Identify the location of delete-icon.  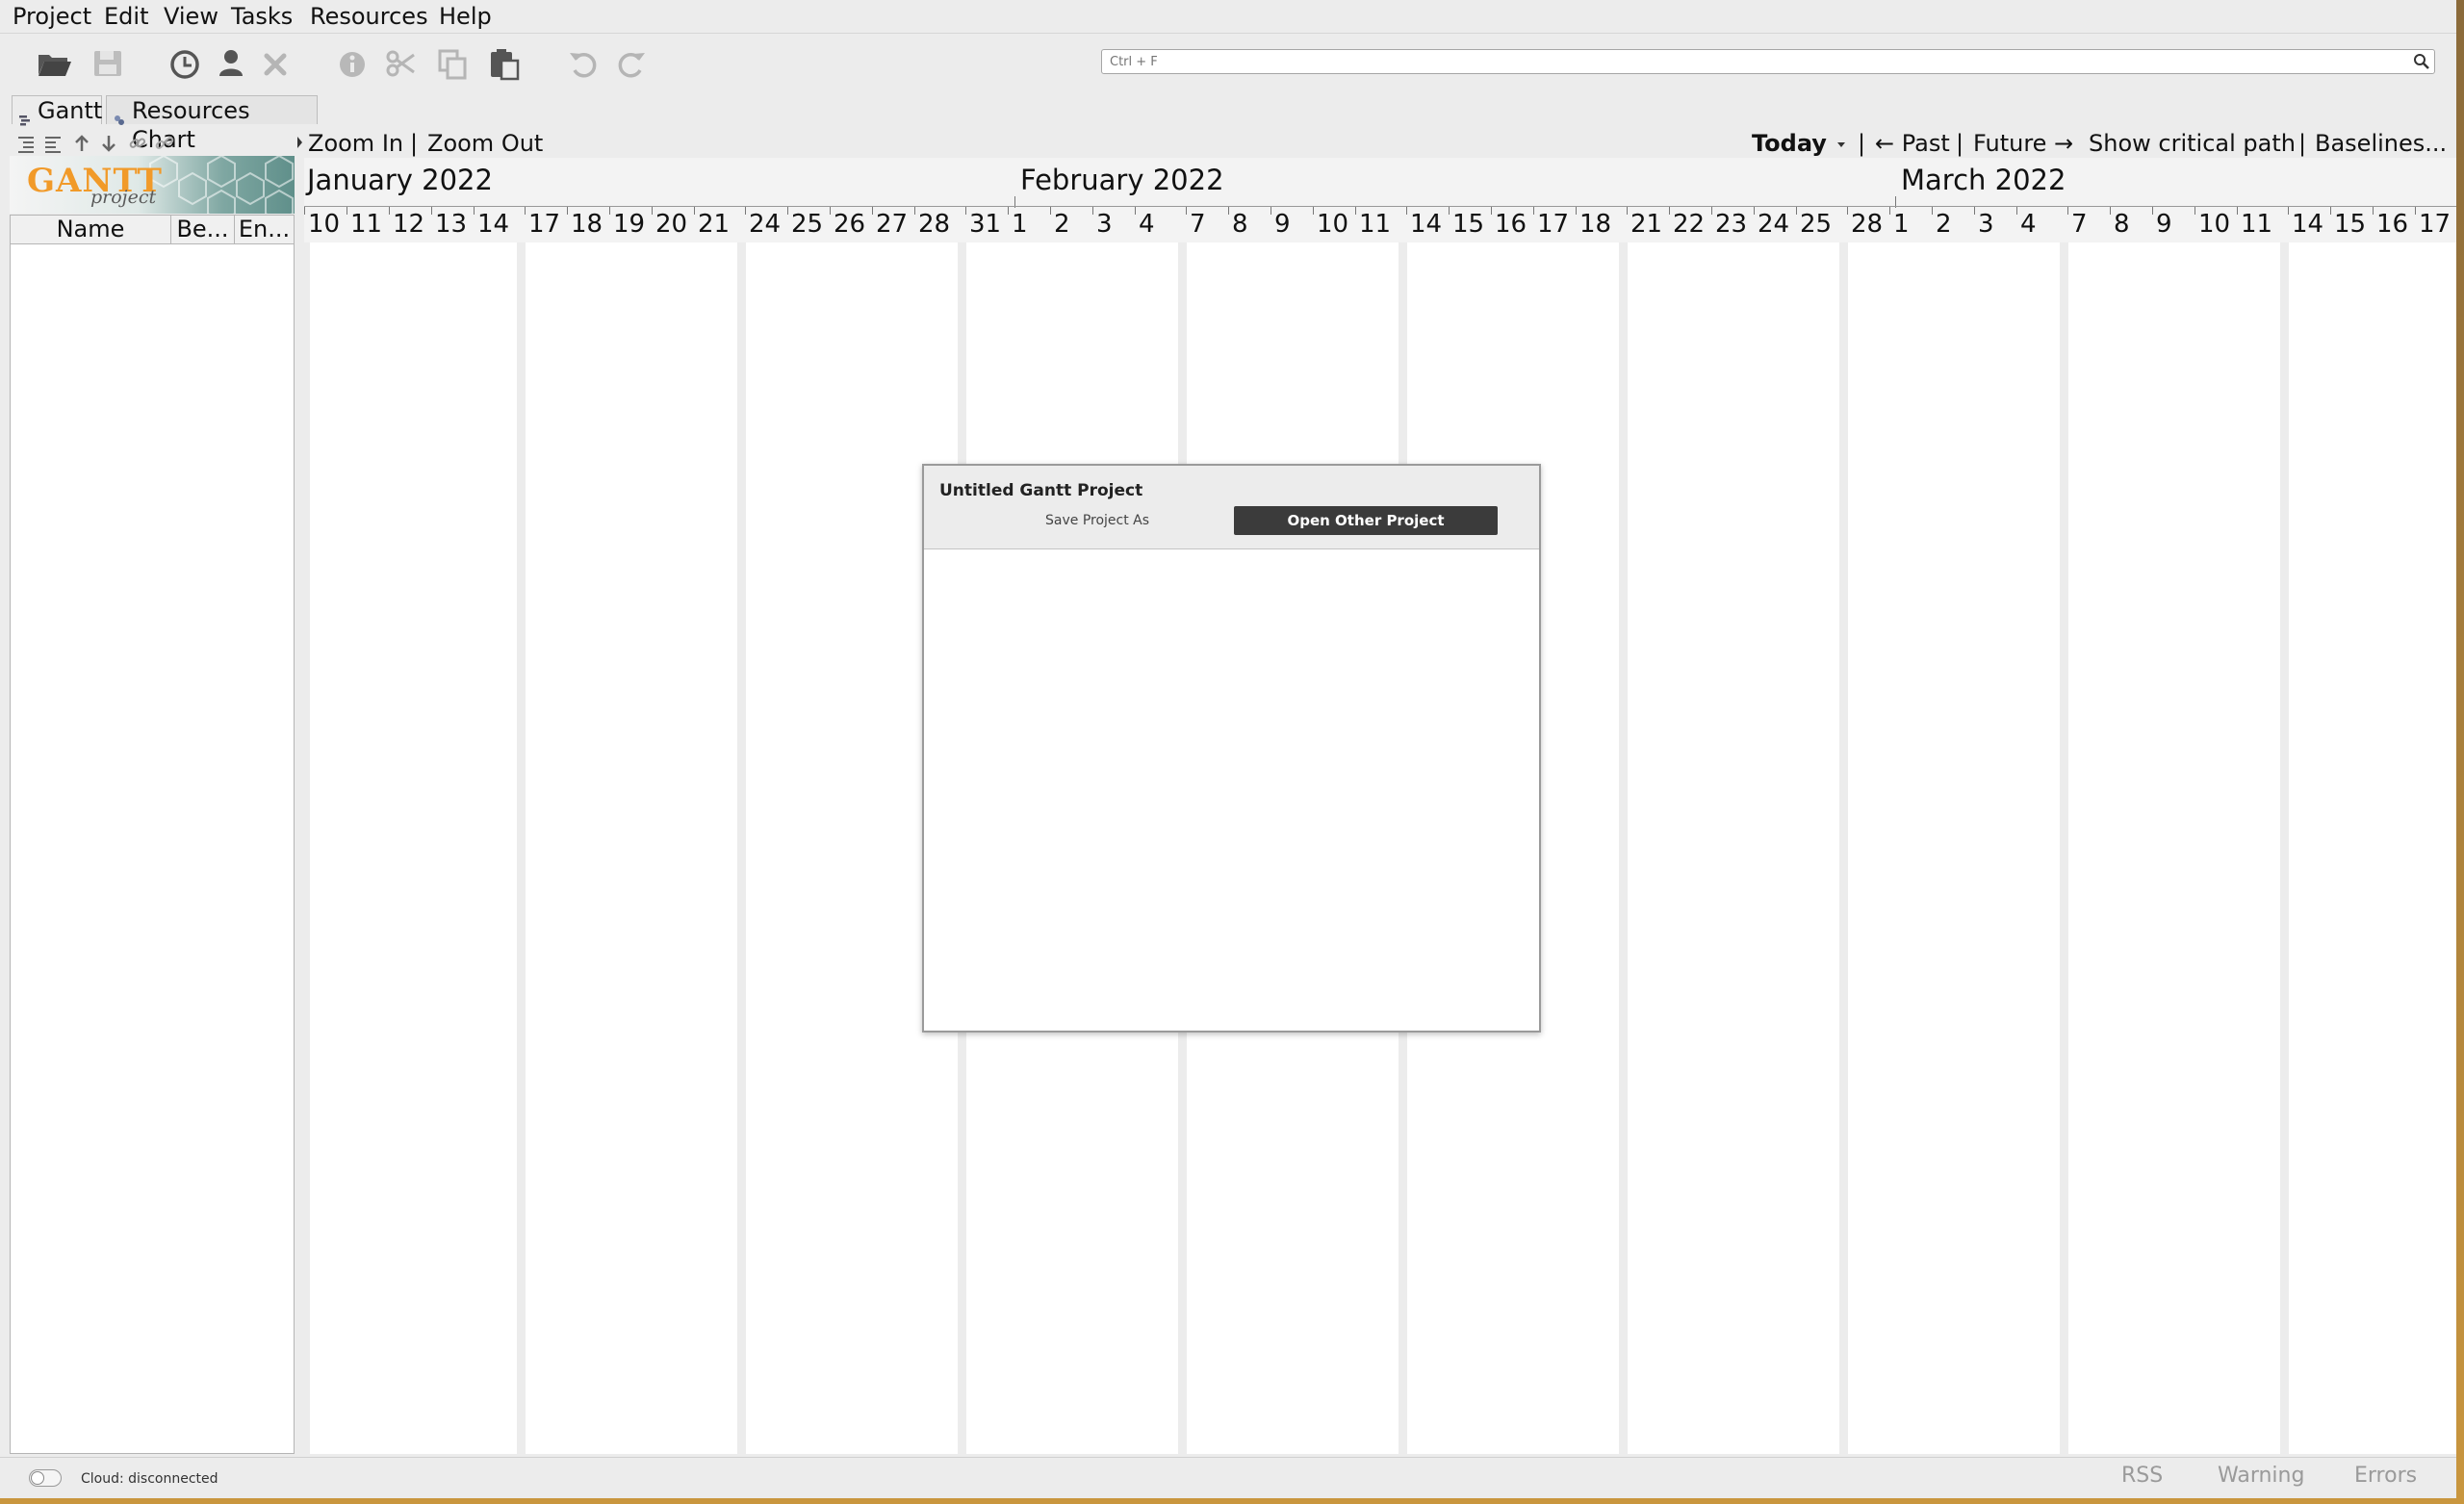
(275, 62).